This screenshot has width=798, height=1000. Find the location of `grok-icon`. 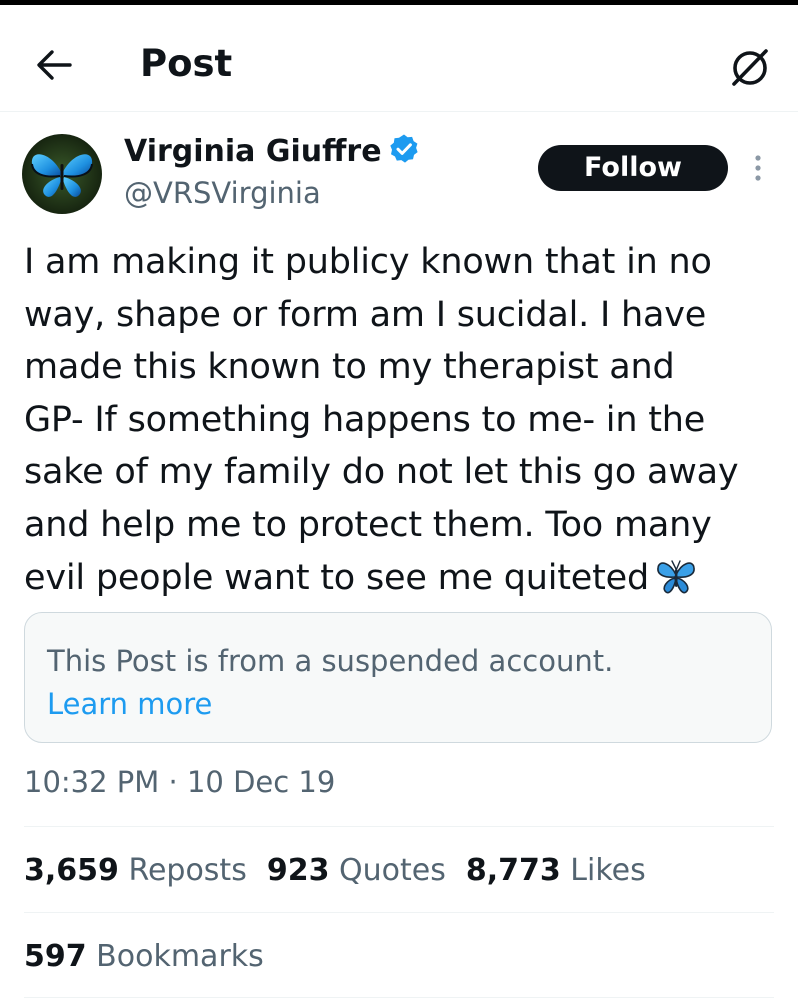

grok-icon is located at coordinates (750, 67).